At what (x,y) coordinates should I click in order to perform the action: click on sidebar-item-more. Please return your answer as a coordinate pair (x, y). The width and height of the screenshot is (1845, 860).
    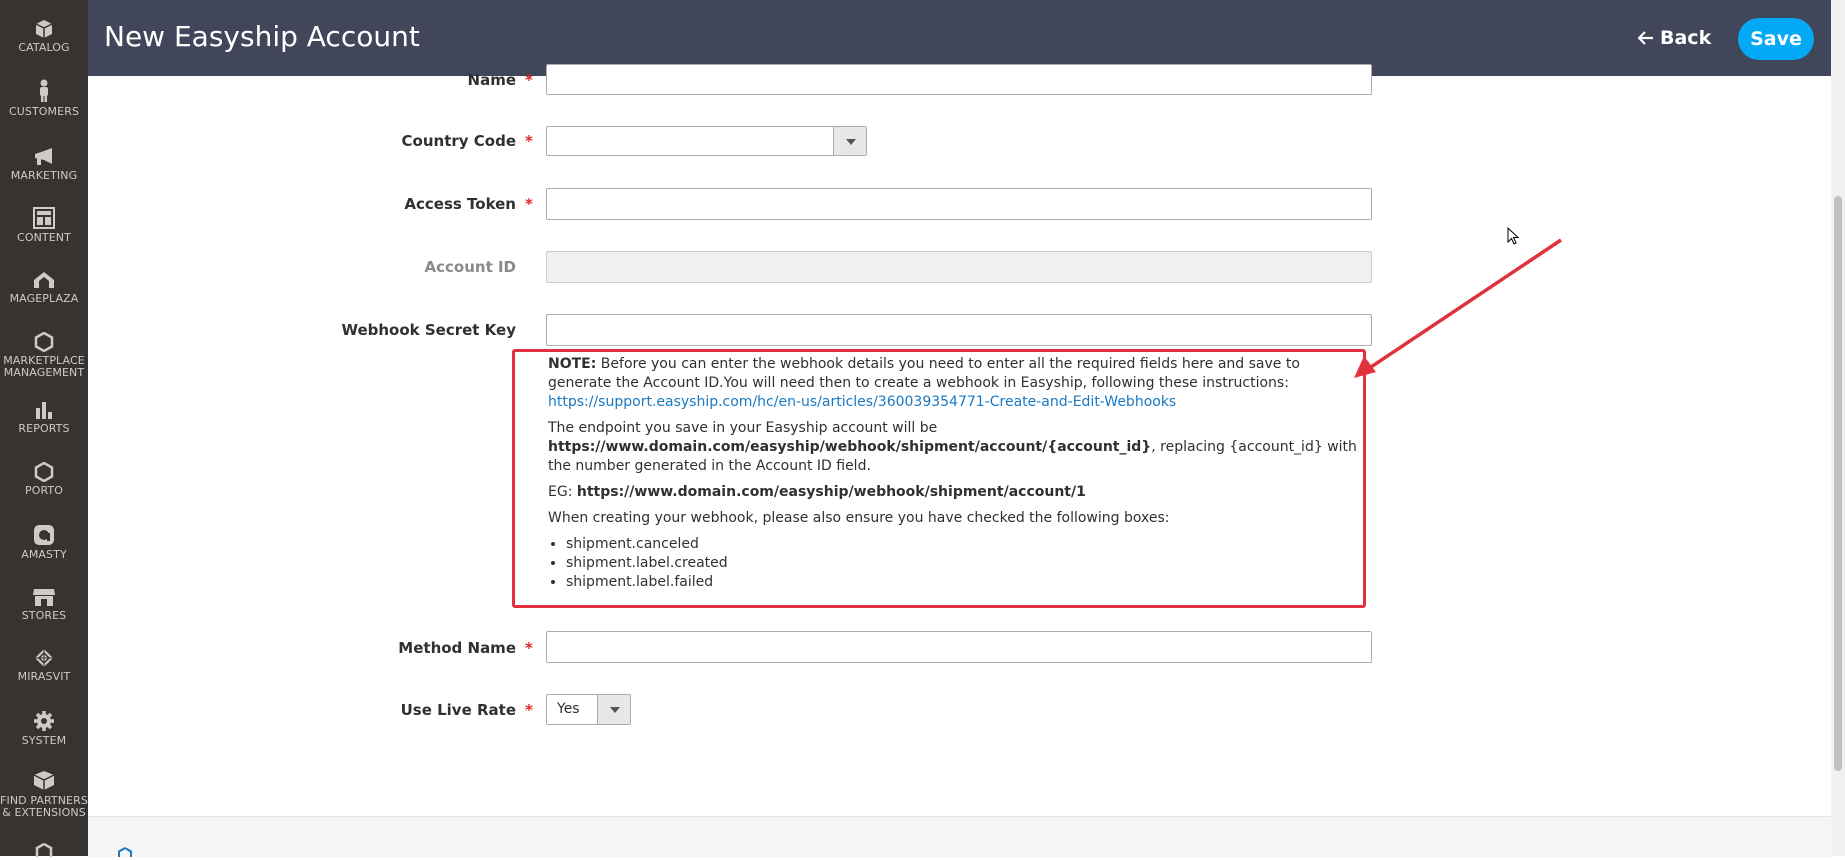
    Looking at the image, I should click on (44, 851).